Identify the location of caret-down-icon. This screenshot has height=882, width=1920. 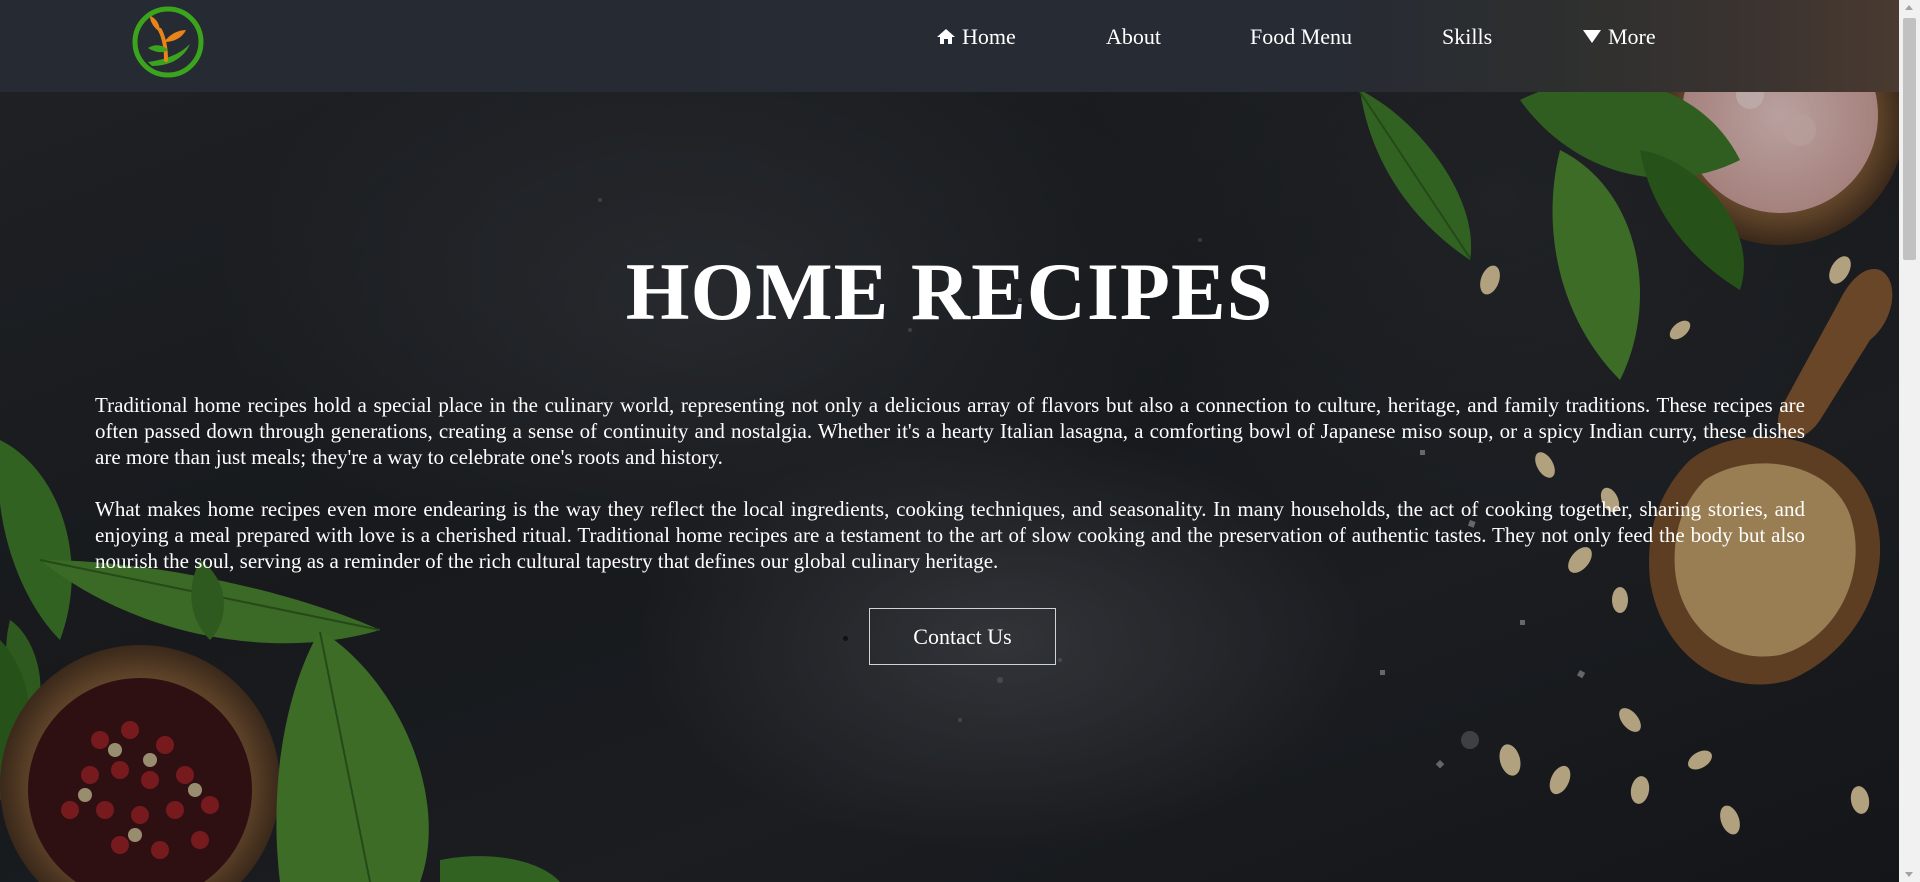
(1592, 37).